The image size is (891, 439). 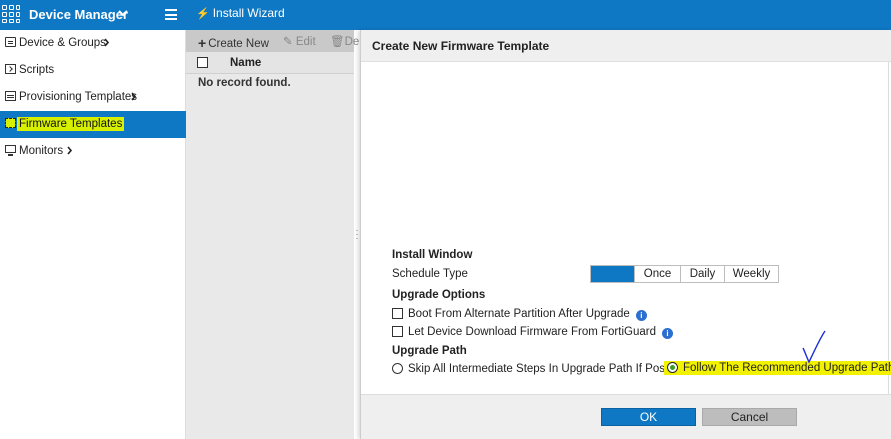 What do you see at coordinates (352, 42) in the screenshot?
I see `delete-label: De` at bounding box center [352, 42].